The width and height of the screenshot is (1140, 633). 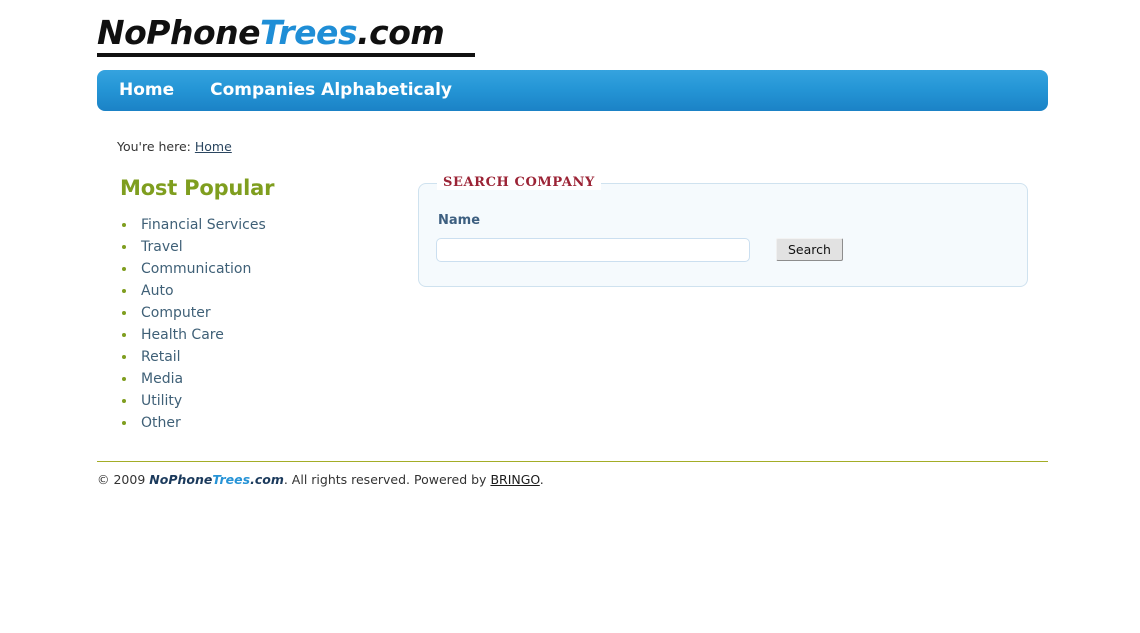 What do you see at coordinates (213, 146) in the screenshot?
I see `breadcrumb-link-home: Home` at bounding box center [213, 146].